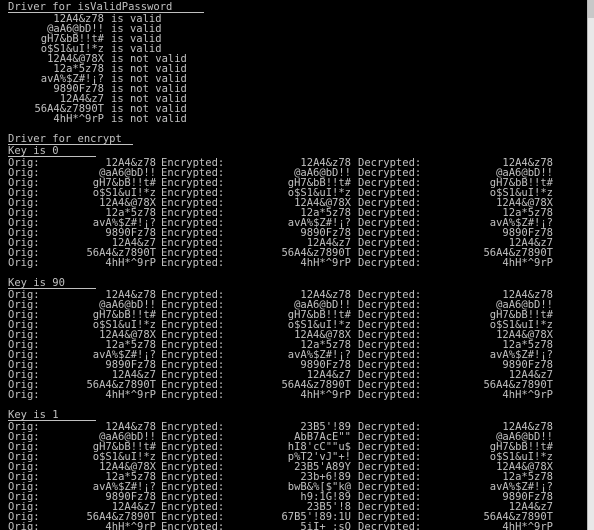 This screenshot has height=530, width=594. What do you see at coordinates (78, 119) in the screenshot?
I see `password-text: 4hH*^9rP` at bounding box center [78, 119].